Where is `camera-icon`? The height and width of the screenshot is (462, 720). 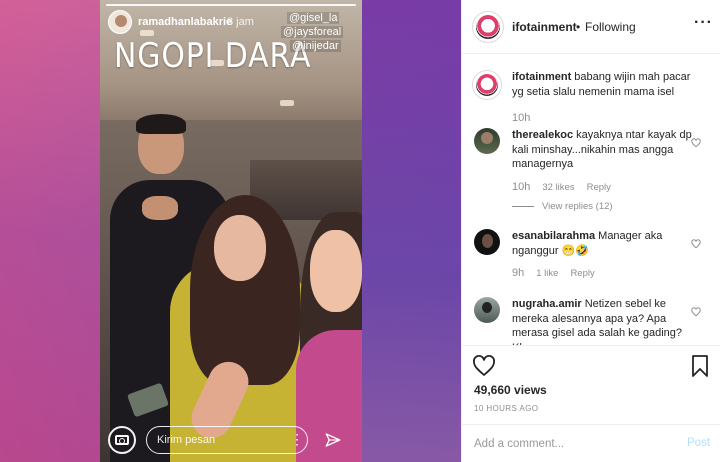
camera-icon is located at coordinates (122, 440).